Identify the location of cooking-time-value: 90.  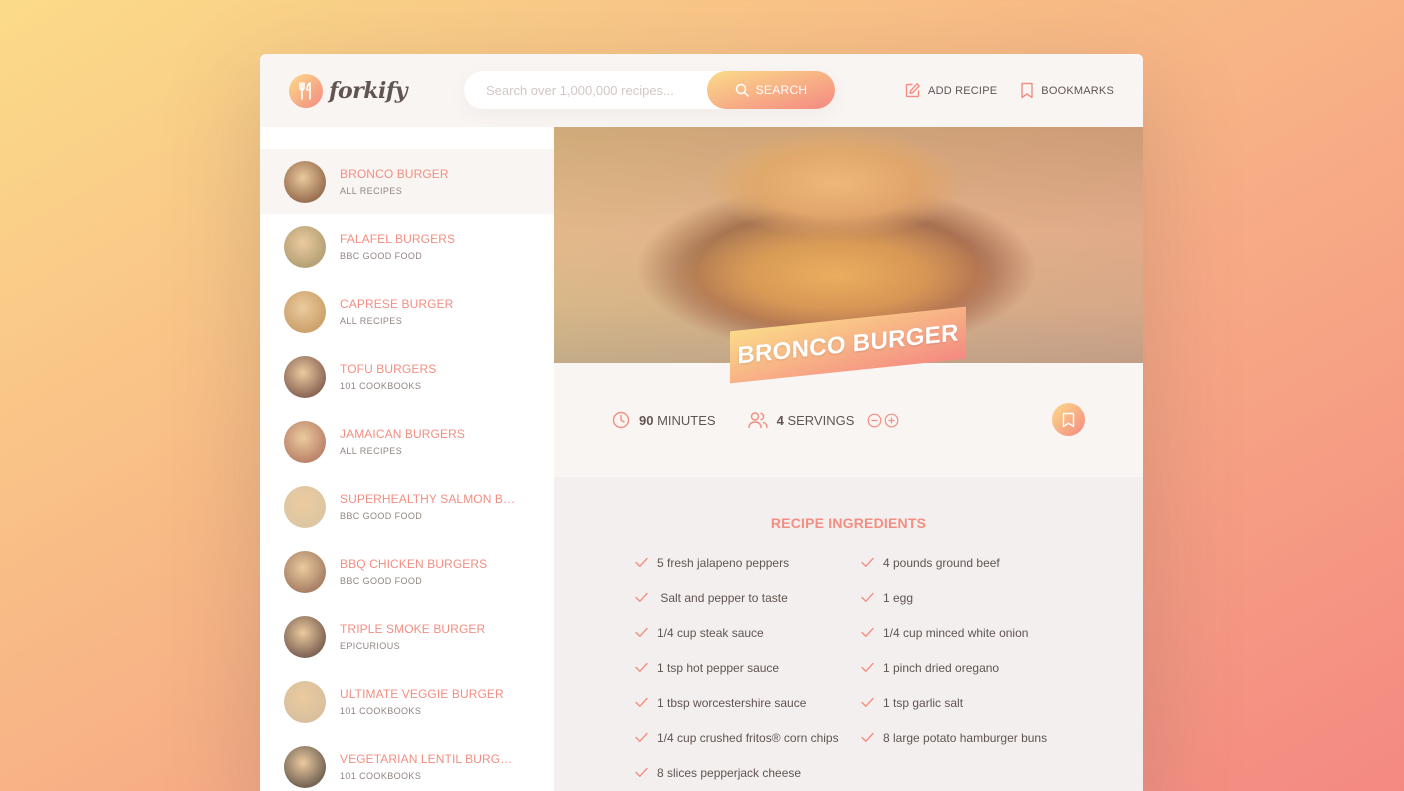
(646, 420).